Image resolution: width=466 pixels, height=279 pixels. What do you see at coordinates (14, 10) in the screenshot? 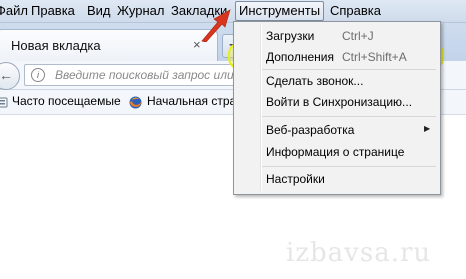
I see `menu-file: Файл` at bounding box center [14, 10].